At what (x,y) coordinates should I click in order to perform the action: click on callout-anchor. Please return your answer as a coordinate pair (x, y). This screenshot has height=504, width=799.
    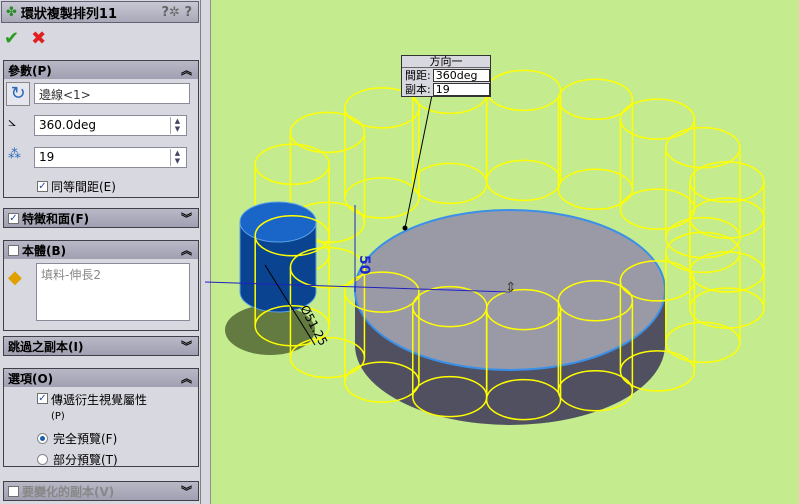
    Looking at the image, I should click on (405, 228).